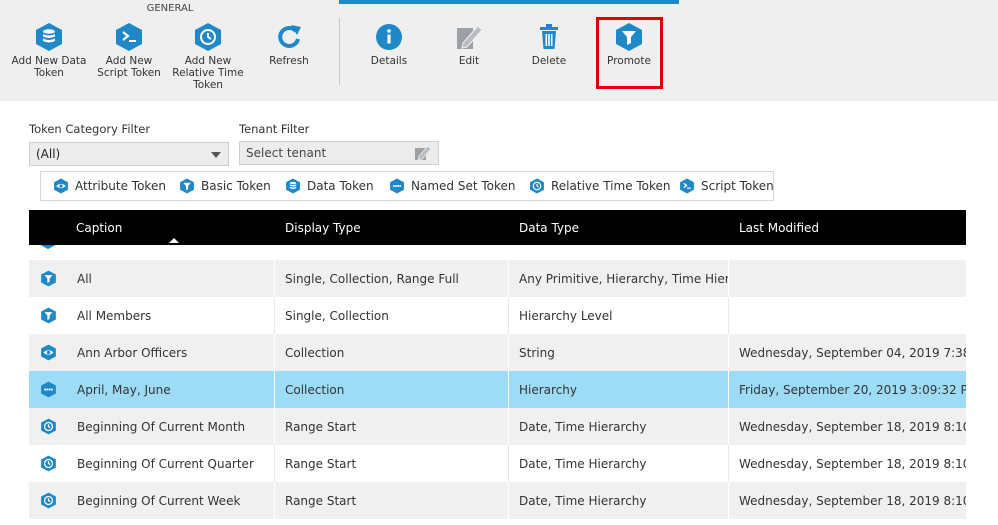 This screenshot has height=525, width=998. Describe the element at coordinates (170, 8) in the screenshot. I see `ribbon-group-label: GENERAL` at that location.